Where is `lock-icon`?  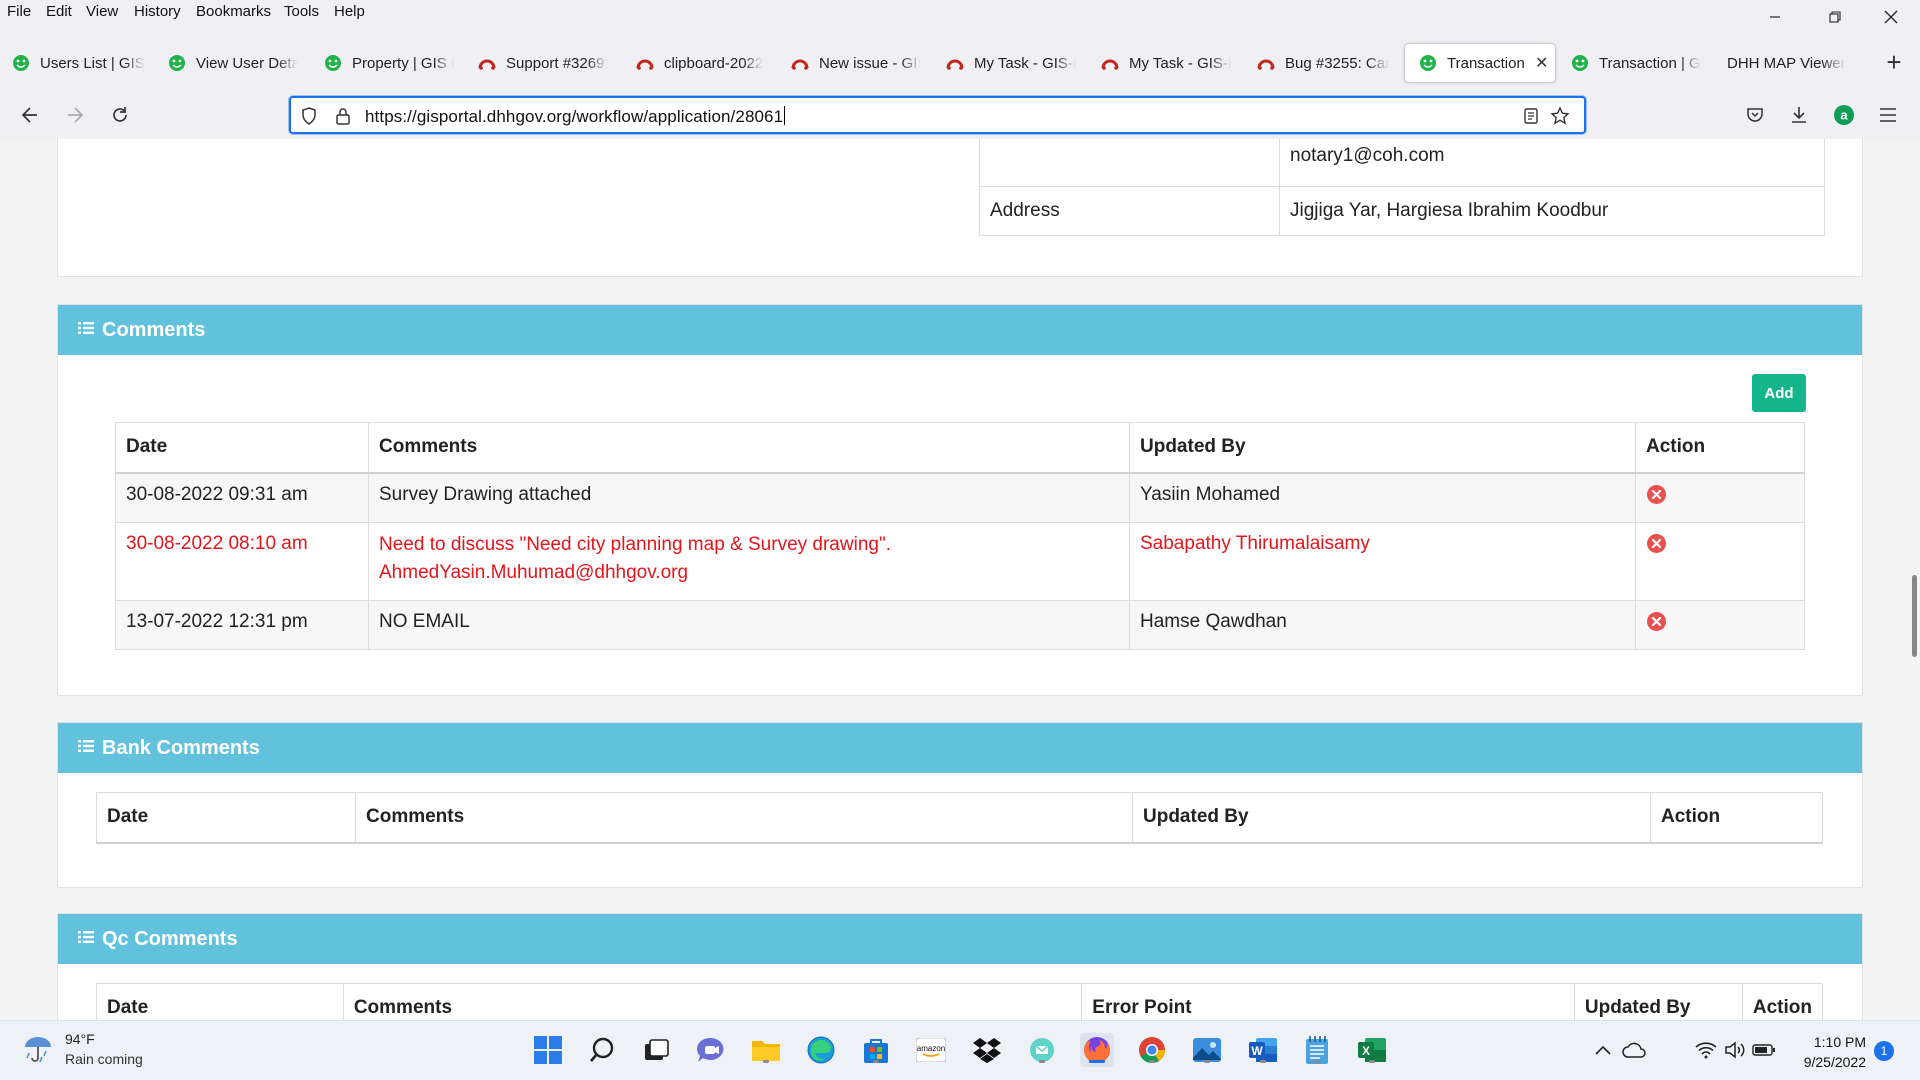
lock-icon is located at coordinates (343, 116).